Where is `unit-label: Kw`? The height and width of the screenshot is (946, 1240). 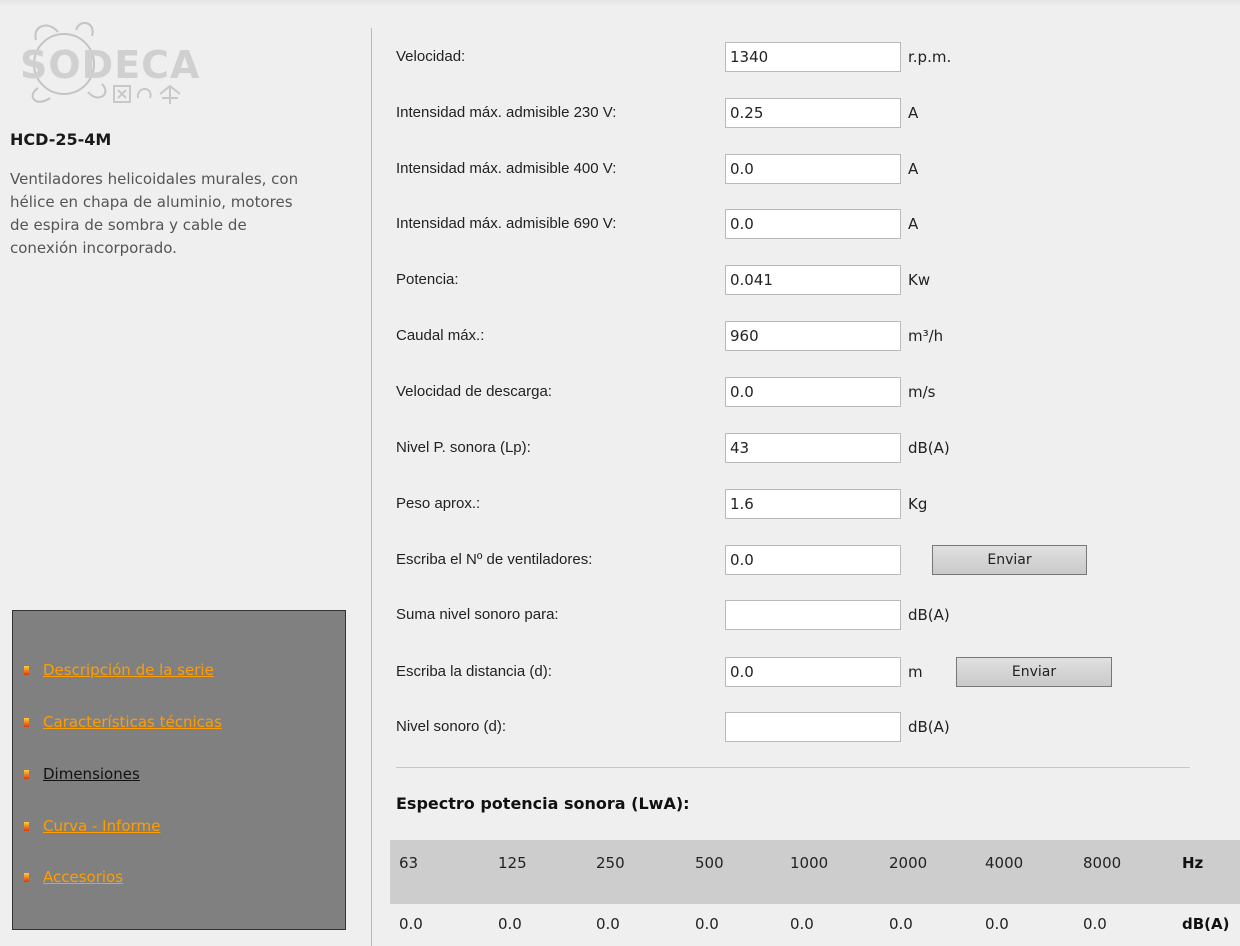 unit-label: Kw is located at coordinates (919, 280).